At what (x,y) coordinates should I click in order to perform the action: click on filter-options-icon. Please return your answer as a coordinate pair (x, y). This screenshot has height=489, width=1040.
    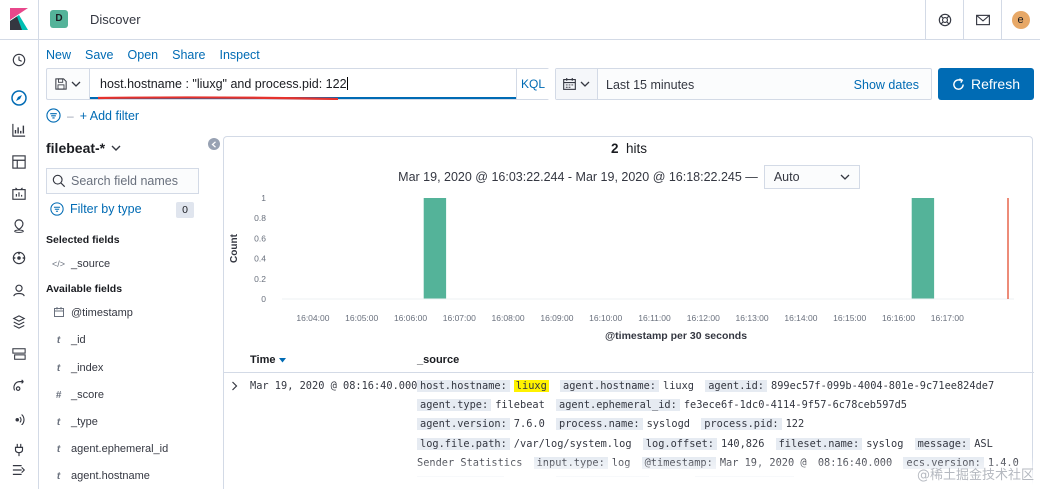
    Looking at the image, I should click on (53, 115).